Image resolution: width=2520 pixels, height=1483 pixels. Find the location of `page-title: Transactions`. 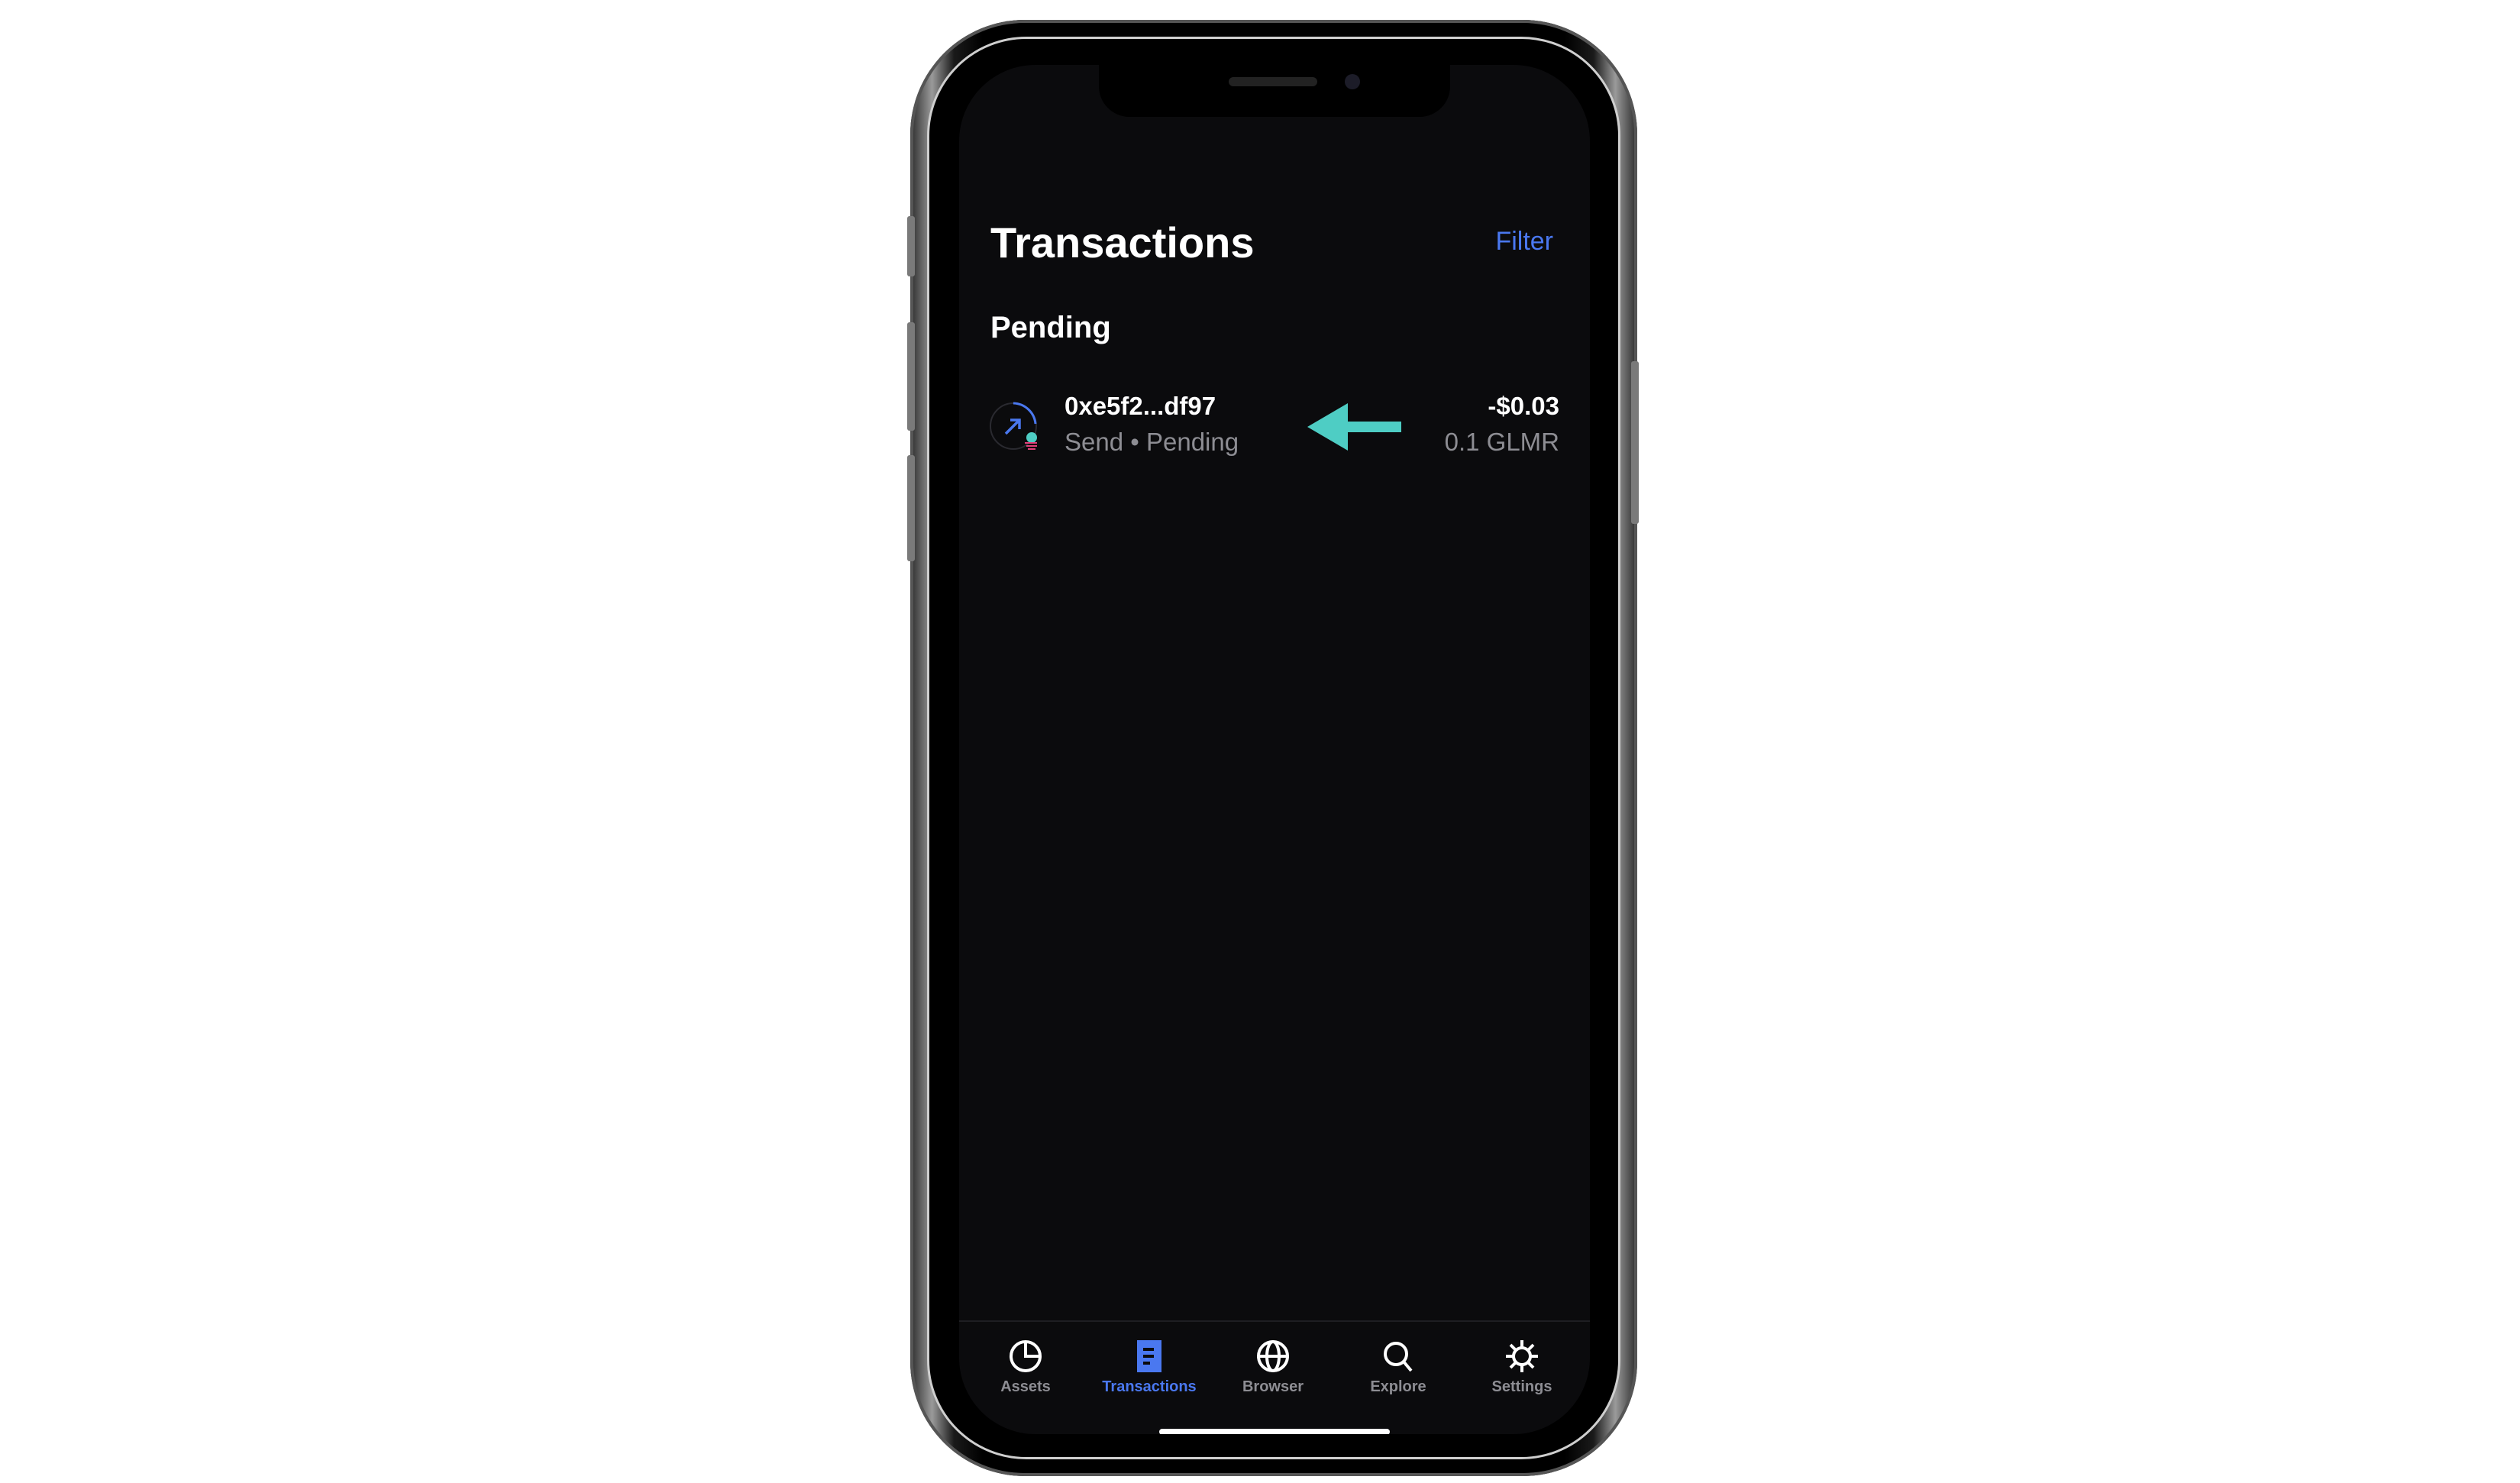

page-title: Transactions is located at coordinates (1122, 242).